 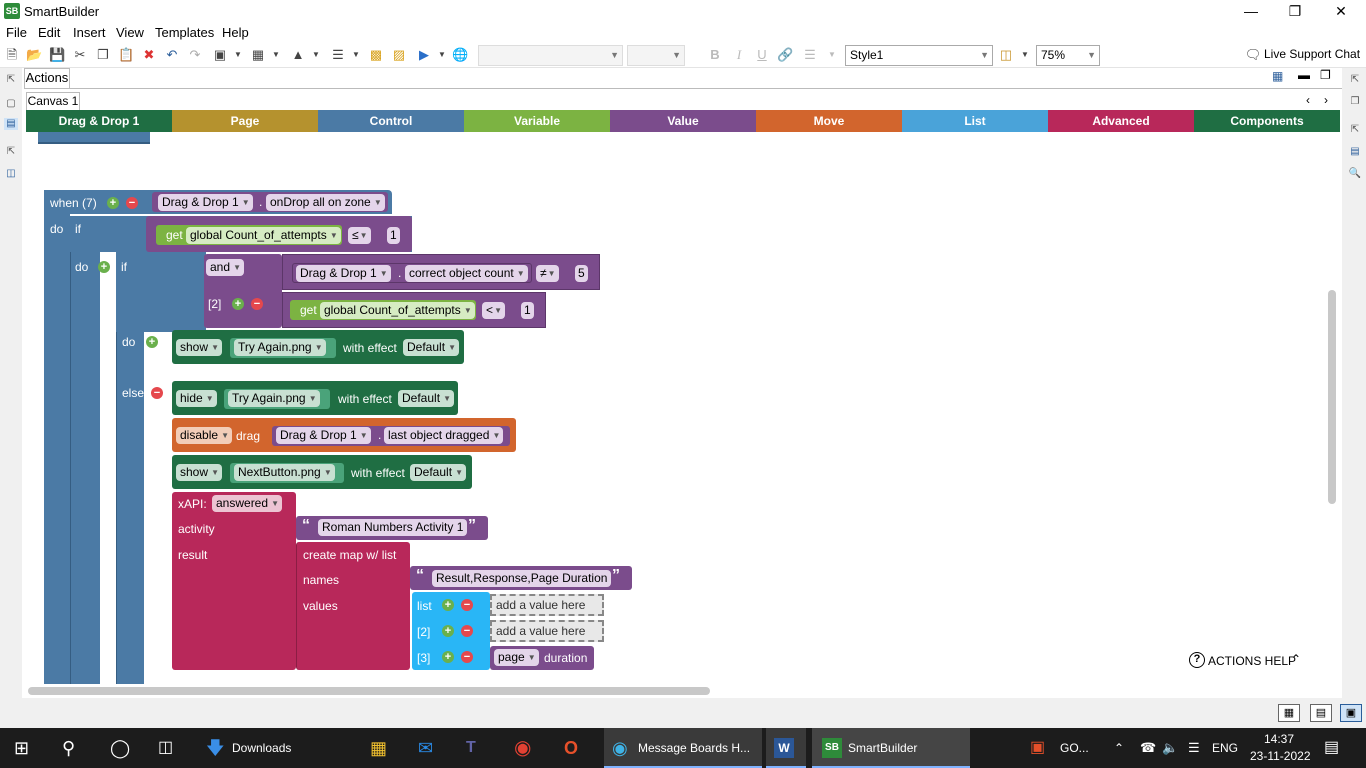 What do you see at coordinates (739, 55) in the screenshot?
I see `italic-icon: I` at bounding box center [739, 55].